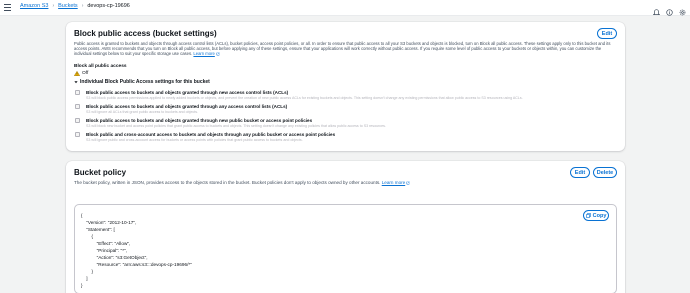 The image size is (690, 293). Describe the element at coordinates (85, 73) in the screenshot. I see `block-all-status-text: Off` at that location.